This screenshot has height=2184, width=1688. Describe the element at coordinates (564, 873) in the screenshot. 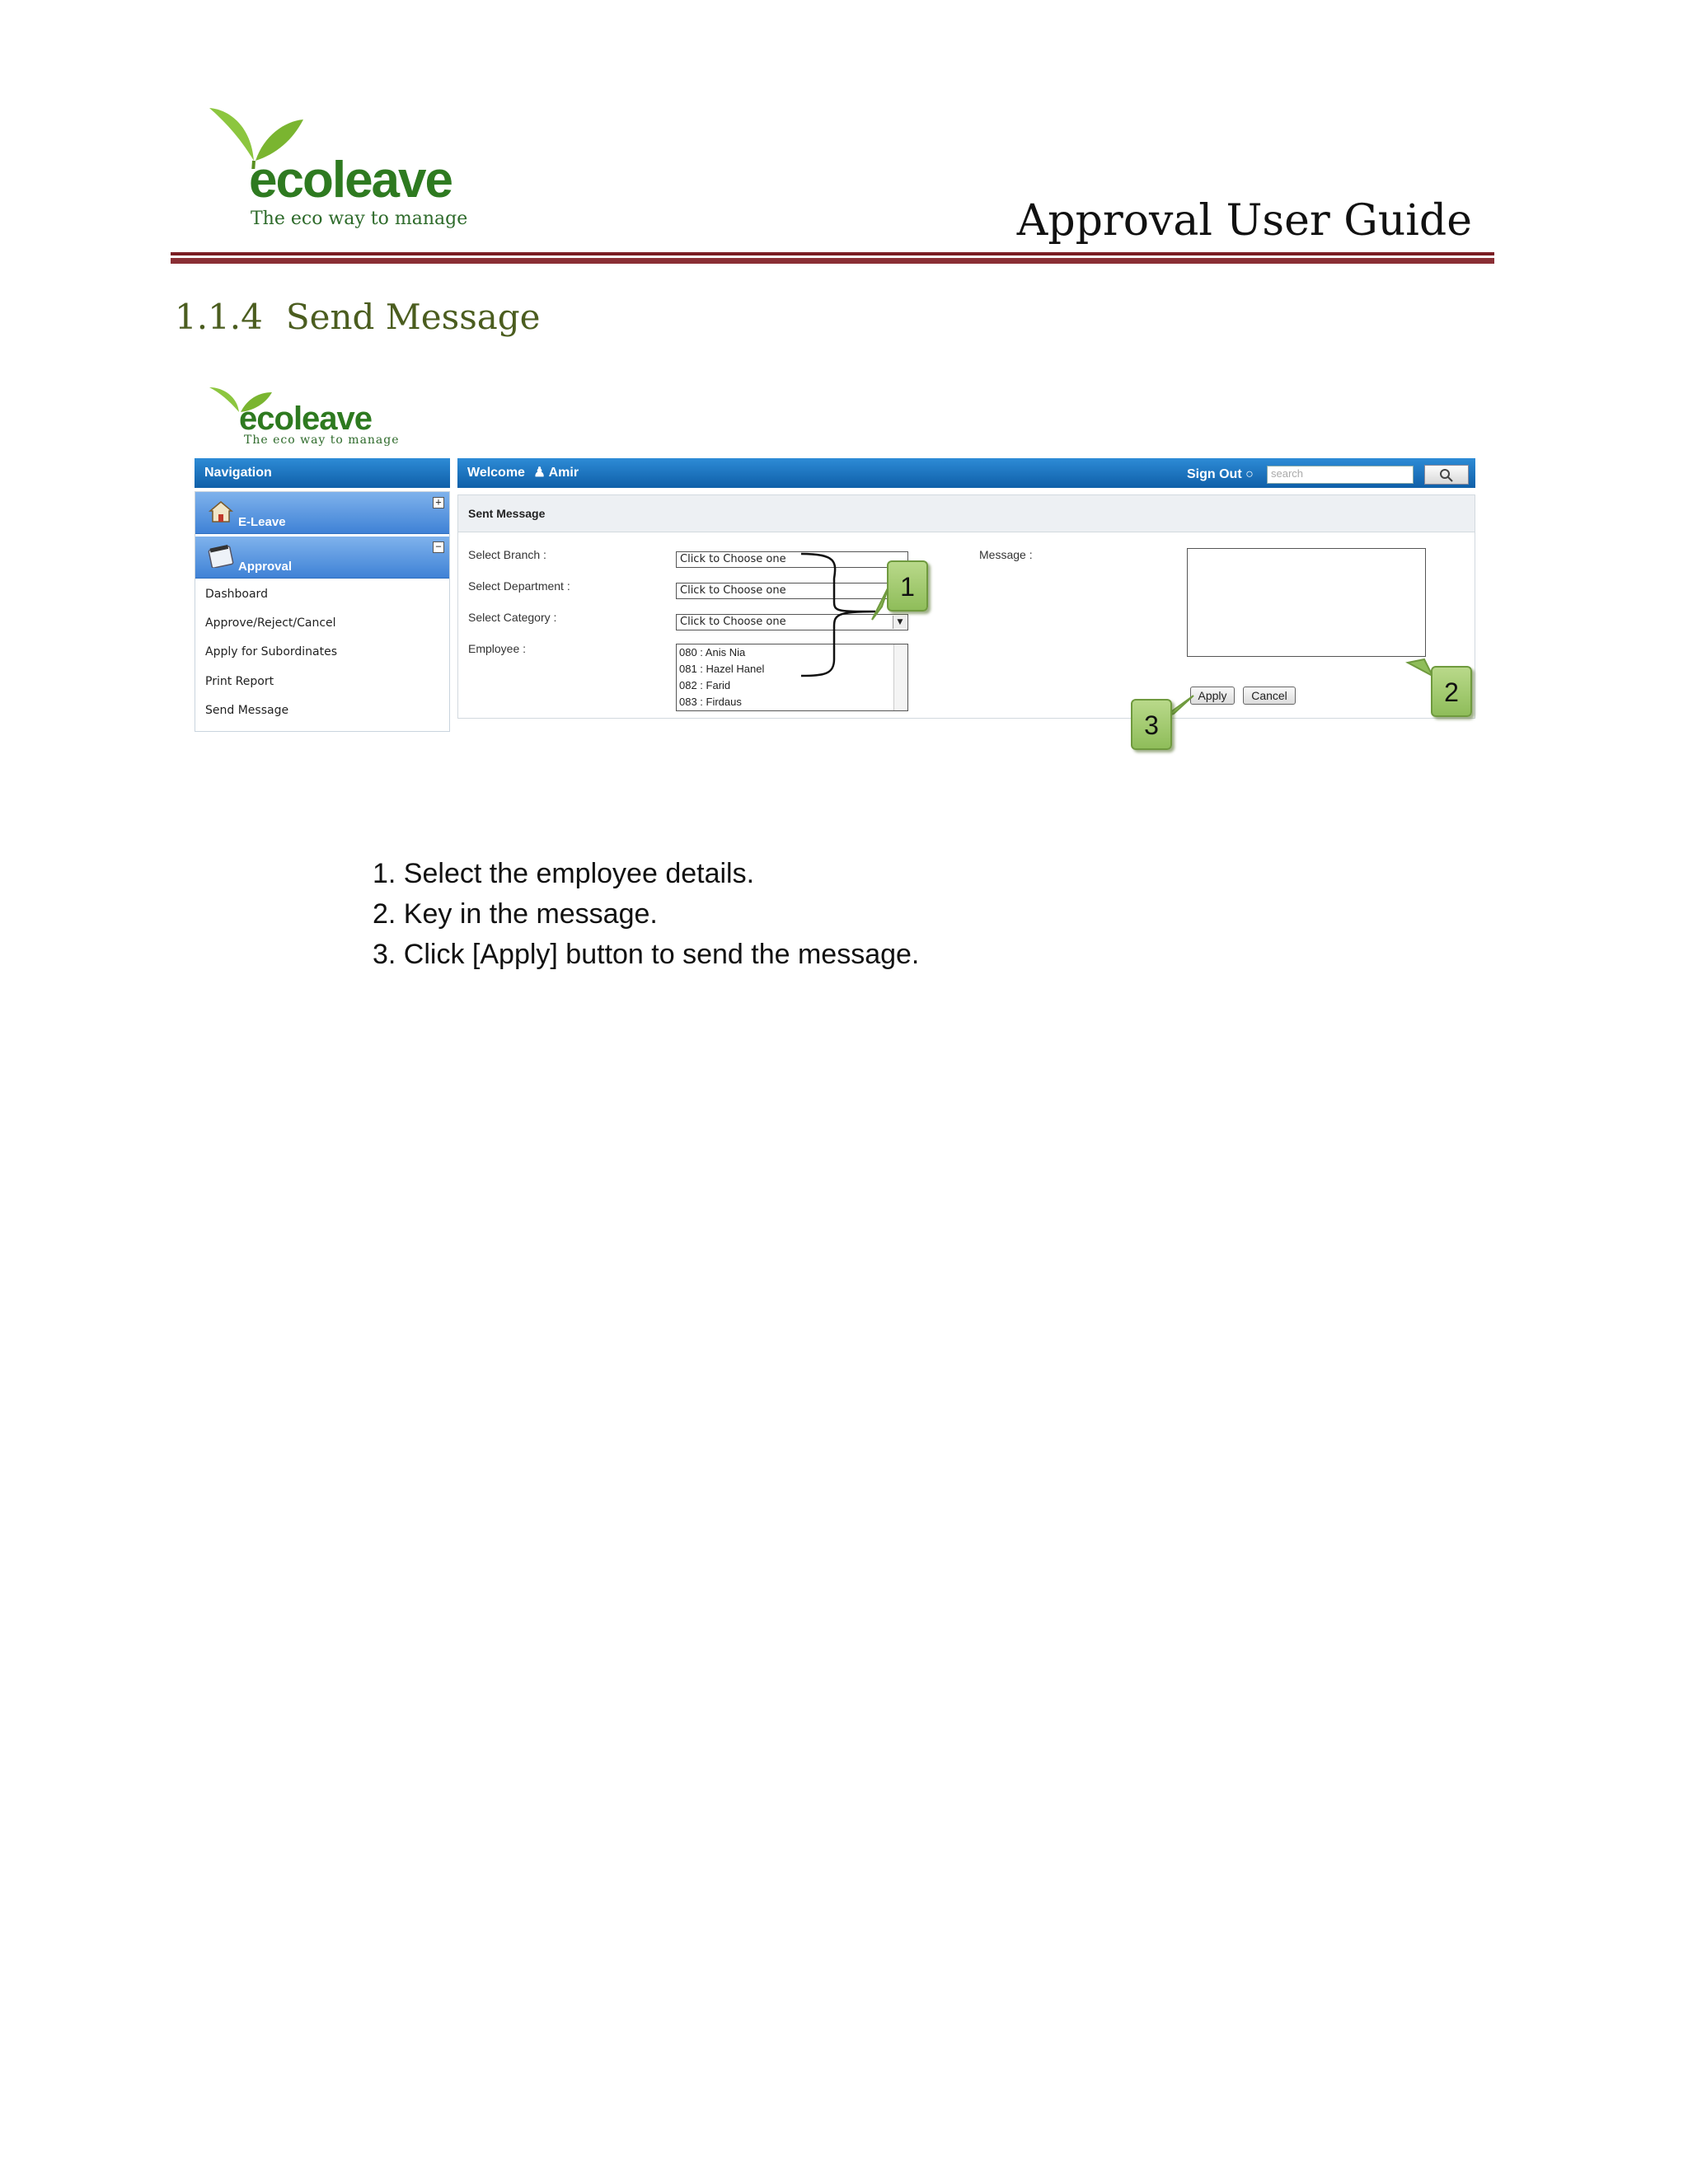

I see `instruction-step: 1. Select the employee details.` at that location.